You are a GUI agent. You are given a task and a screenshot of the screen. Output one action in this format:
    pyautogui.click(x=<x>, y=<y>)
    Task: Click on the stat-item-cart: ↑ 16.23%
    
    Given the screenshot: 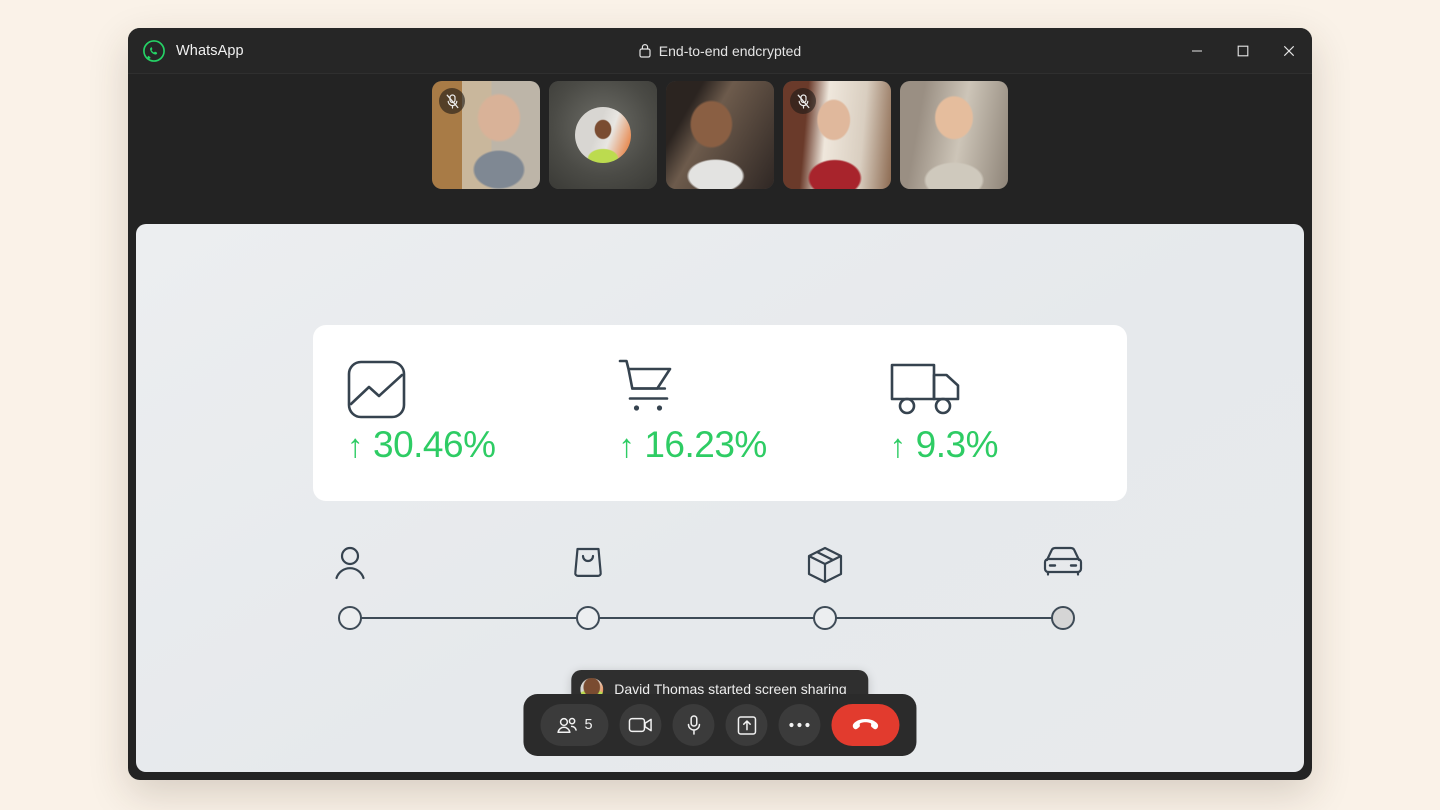 What is the action you would take?
    pyautogui.click(x=719, y=413)
    